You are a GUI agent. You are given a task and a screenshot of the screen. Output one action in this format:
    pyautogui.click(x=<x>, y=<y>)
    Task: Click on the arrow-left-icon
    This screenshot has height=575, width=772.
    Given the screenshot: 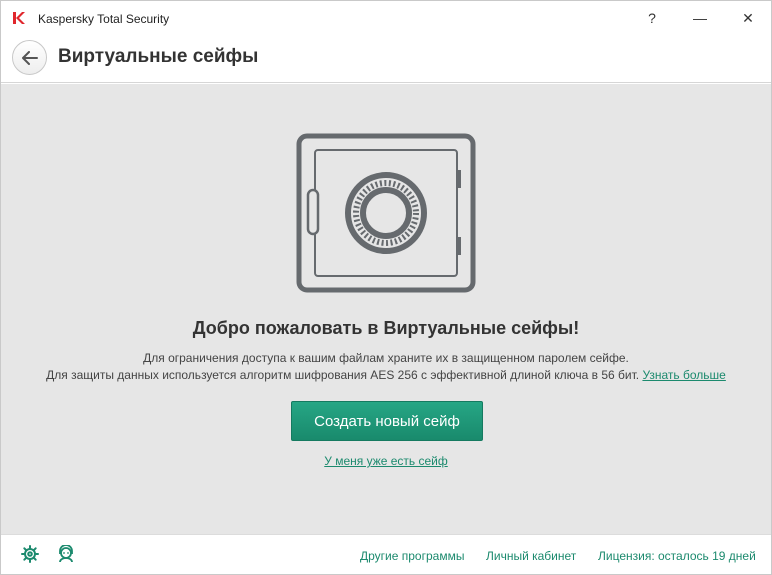 What is the action you would take?
    pyautogui.click(x=29, y=57)
    